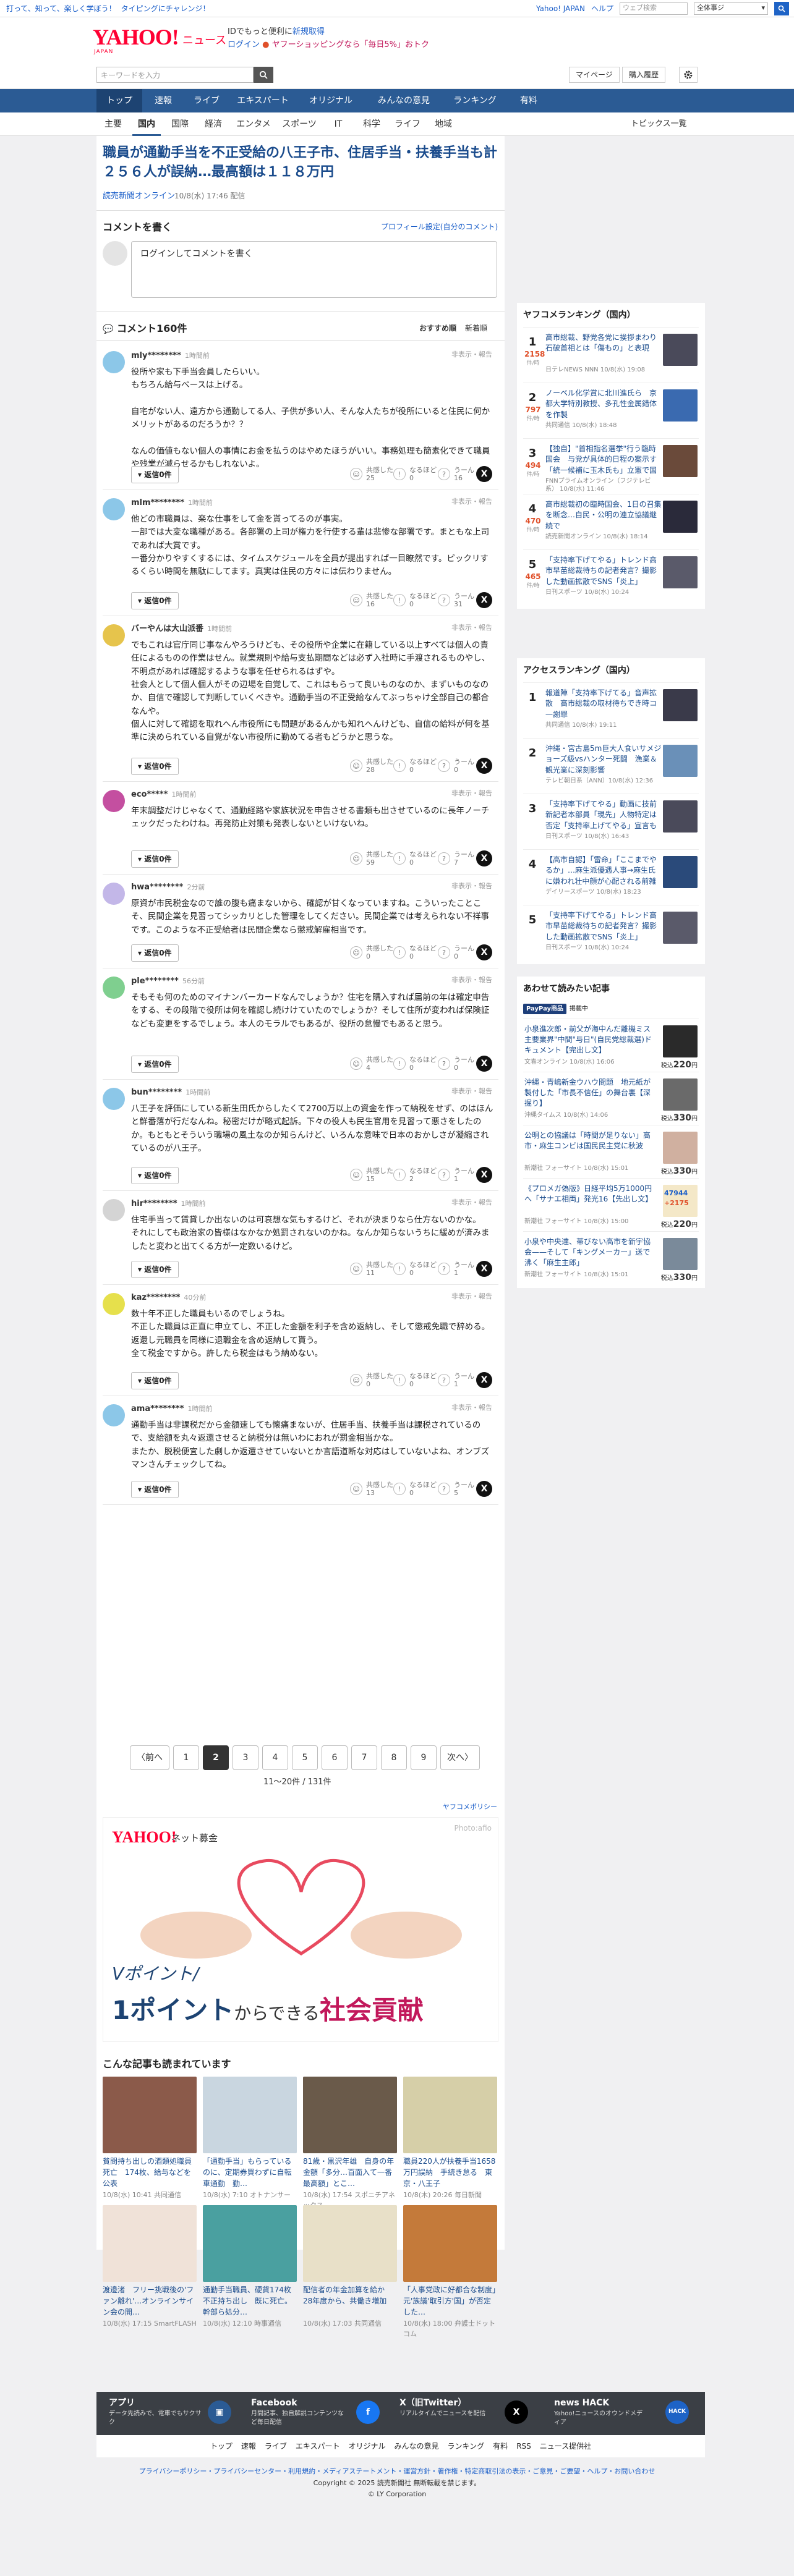 This screenshot has height=2576, width=794. Describe the element at coordinates (371, 952) in the screenshot. I see `agree-button: ☺ 共感した 0` at that location.